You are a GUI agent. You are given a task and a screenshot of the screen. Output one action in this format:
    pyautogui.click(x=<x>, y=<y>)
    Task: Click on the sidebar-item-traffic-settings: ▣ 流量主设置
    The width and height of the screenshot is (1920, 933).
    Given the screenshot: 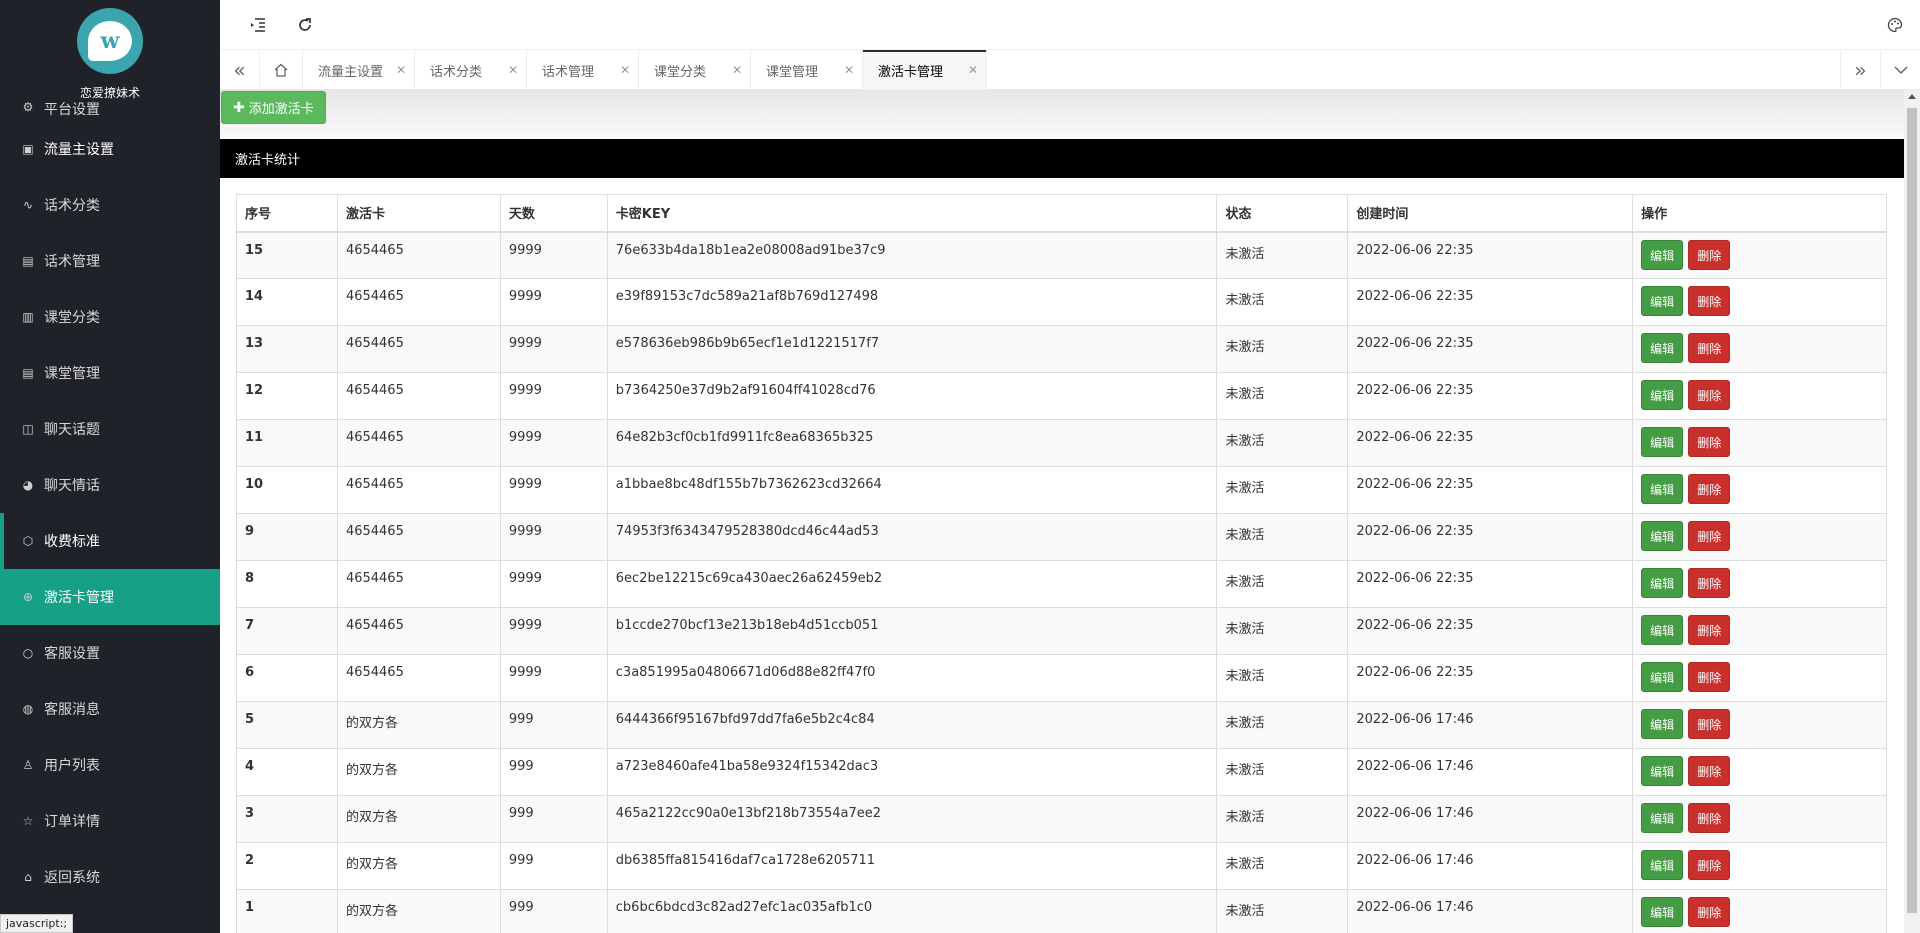 What is the action you would take?
    pyautogui.click(x=110, y=149)
    